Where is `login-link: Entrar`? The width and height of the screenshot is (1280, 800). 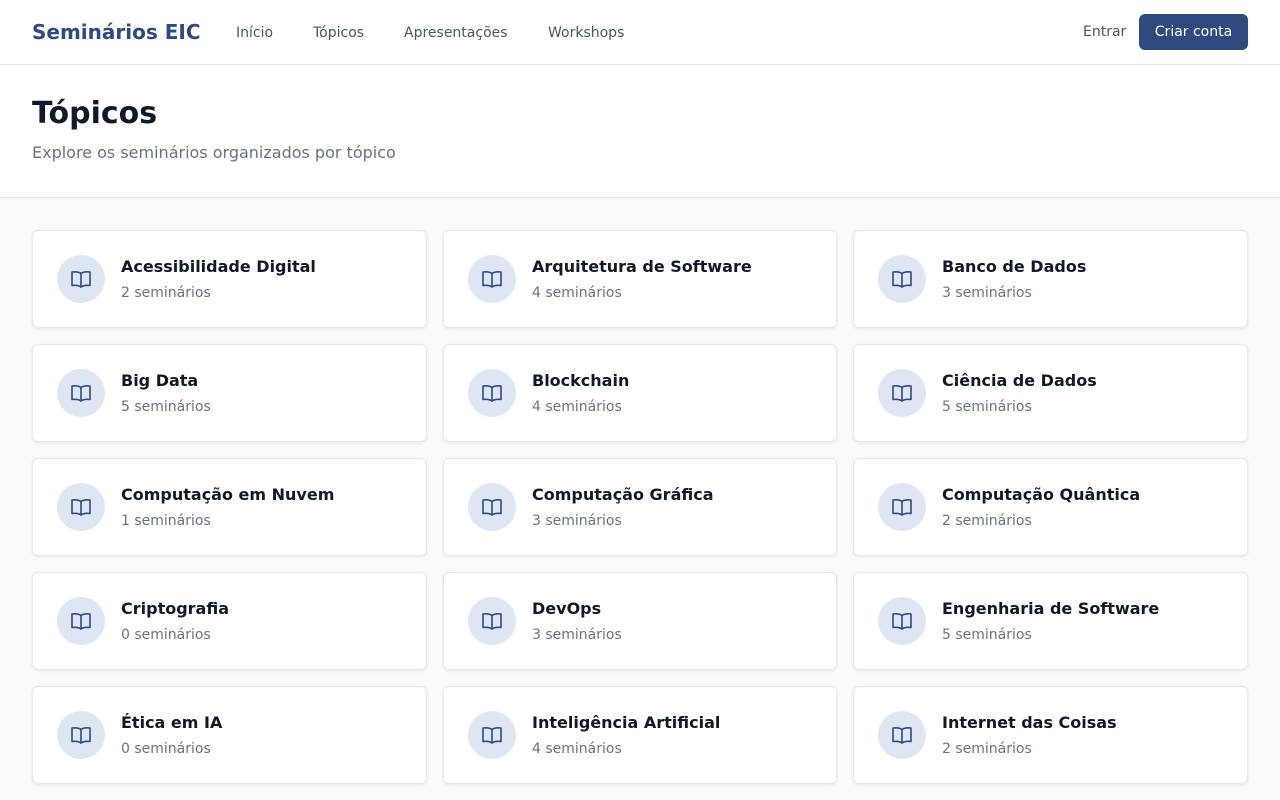 login-link: Entrar is located at coordinates (1104, 32).